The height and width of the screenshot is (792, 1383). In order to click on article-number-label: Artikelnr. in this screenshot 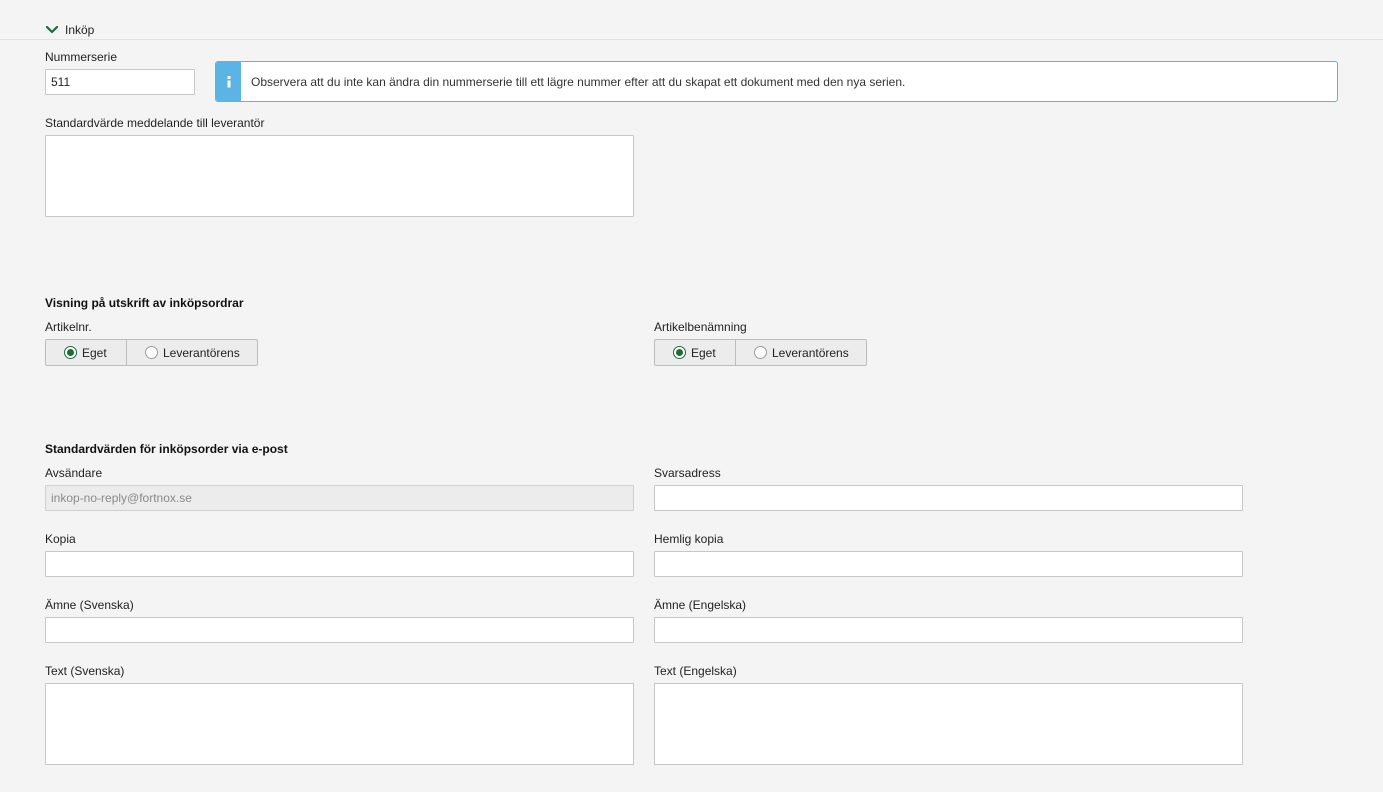, I will do `click(68, 327)`.